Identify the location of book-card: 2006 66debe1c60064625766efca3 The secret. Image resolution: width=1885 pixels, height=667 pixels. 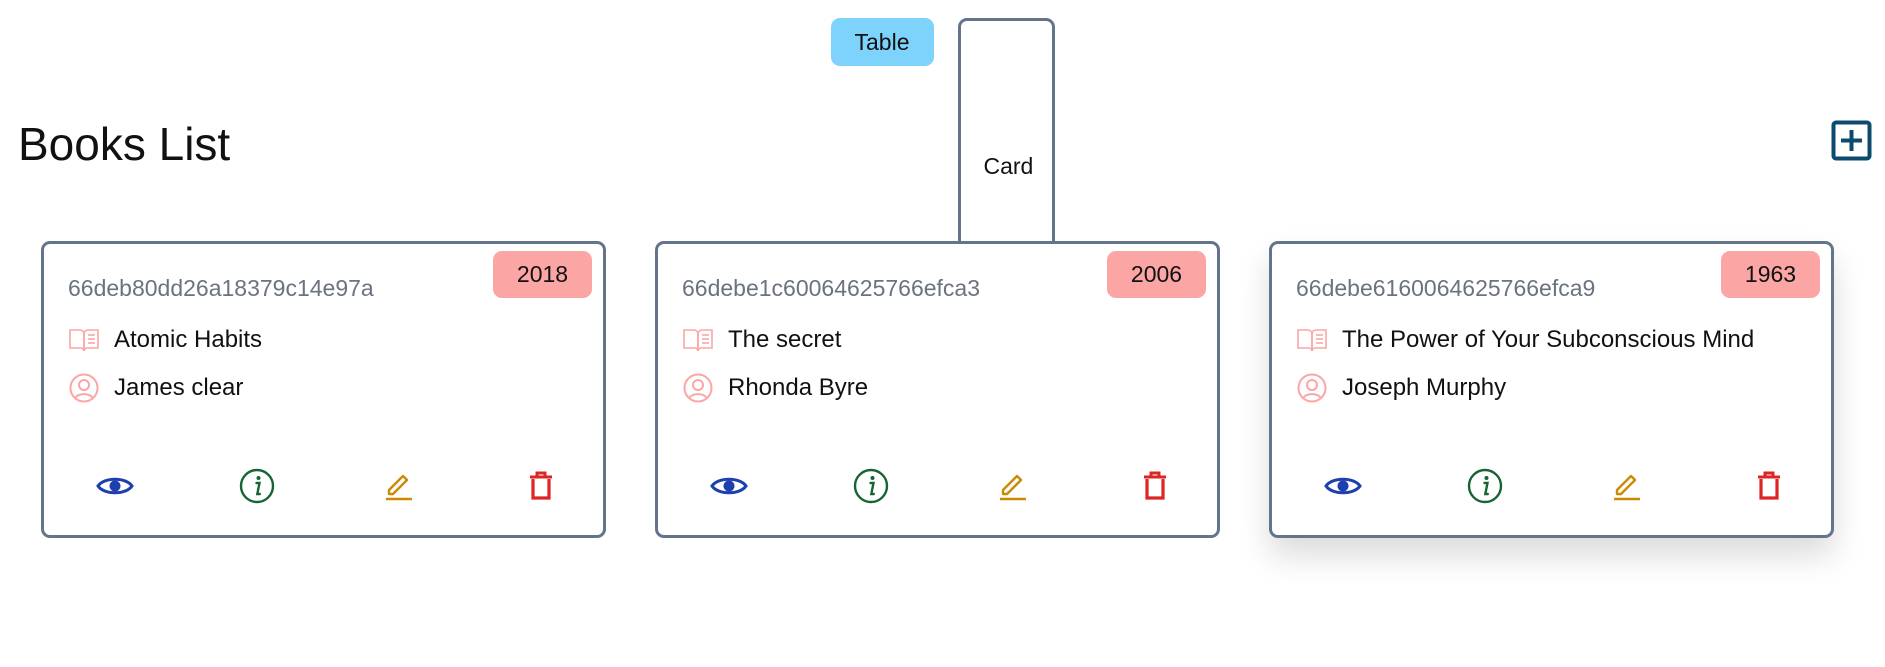
(937, 389).